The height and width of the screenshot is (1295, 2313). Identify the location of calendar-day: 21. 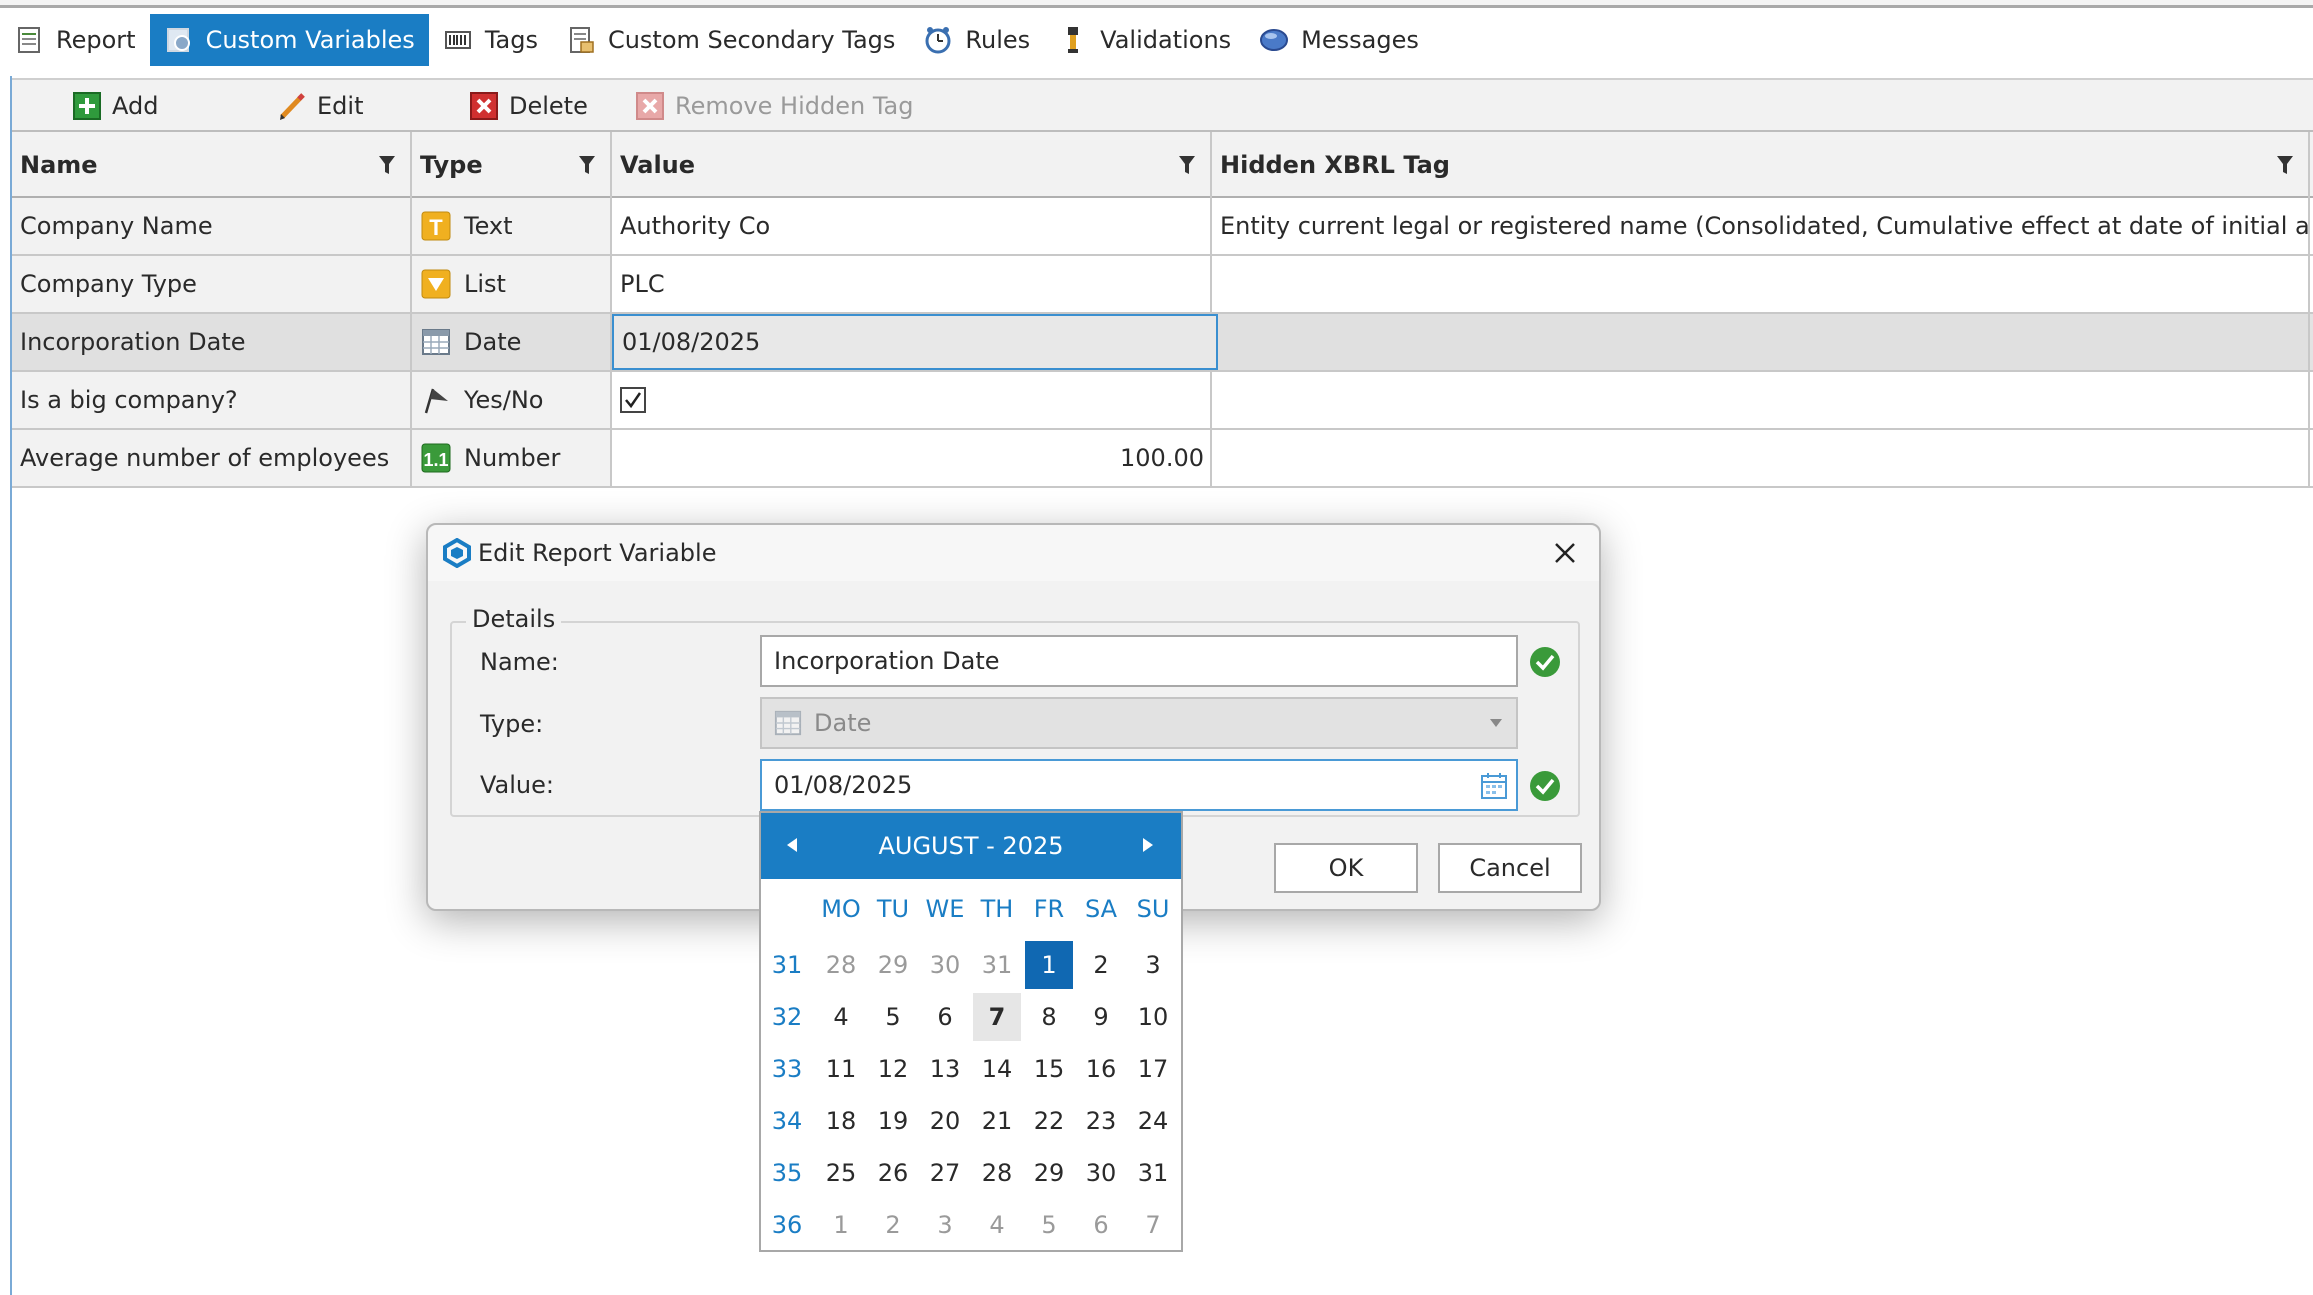
(997, 1121).